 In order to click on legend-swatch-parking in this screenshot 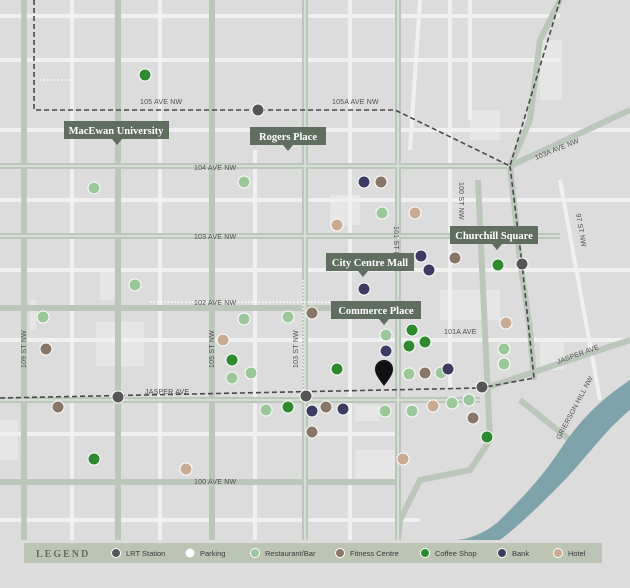, I will do `click(190, 553)`.